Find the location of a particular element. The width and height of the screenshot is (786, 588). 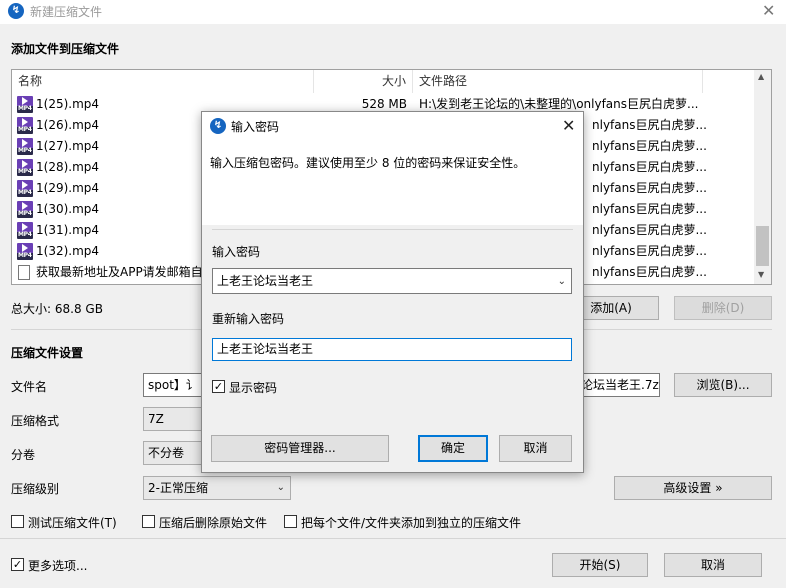

separate-archives-label: 把每个文件/文件夹添加到独立的压缩文件 is located at coordinates (411, 522).